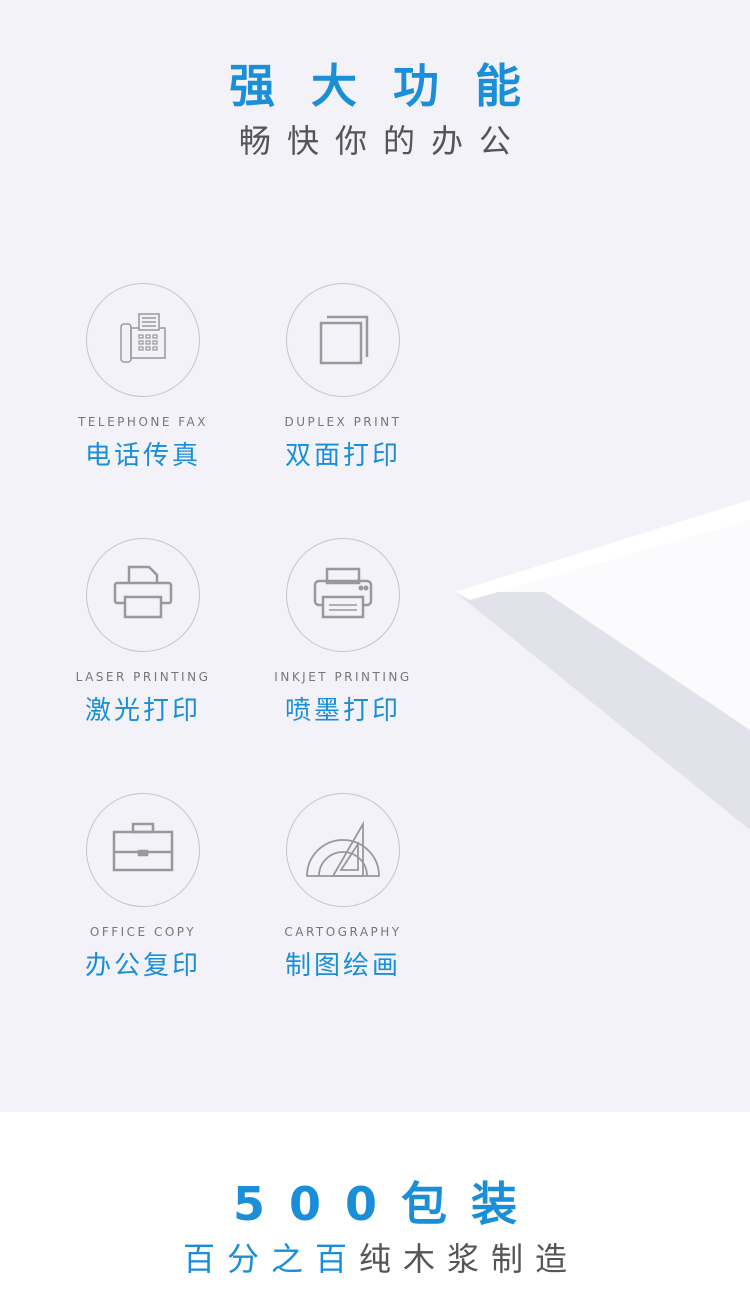  Describe the element at coordinates (343, 677) in the screenshot. I see `feature-en-label: INKJET PRINTING` at that location.